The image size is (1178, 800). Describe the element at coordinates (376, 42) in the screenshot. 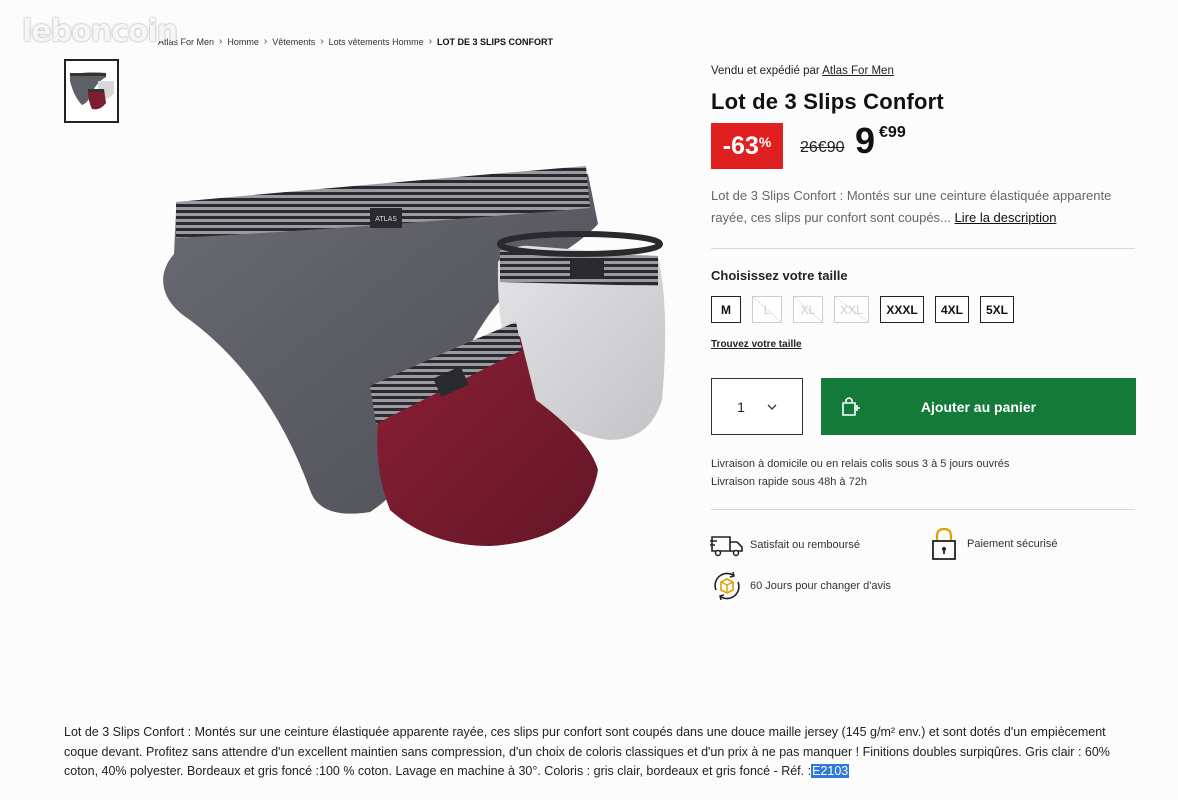

I see `breadcrumb-item-lots: Lots vêtements Homme` at that location.